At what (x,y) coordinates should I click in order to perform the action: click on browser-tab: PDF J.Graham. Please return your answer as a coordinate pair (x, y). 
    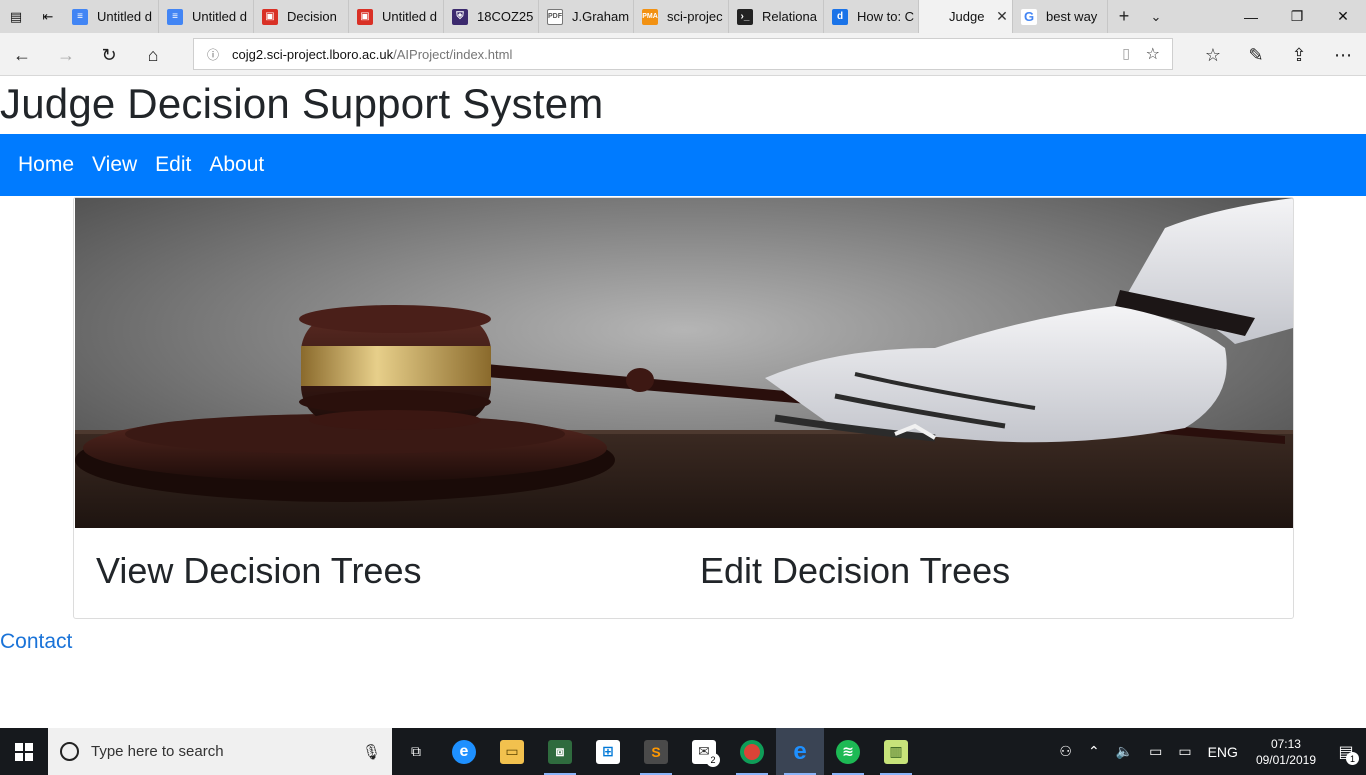
    Looking at the image, I should click on (586, 16).